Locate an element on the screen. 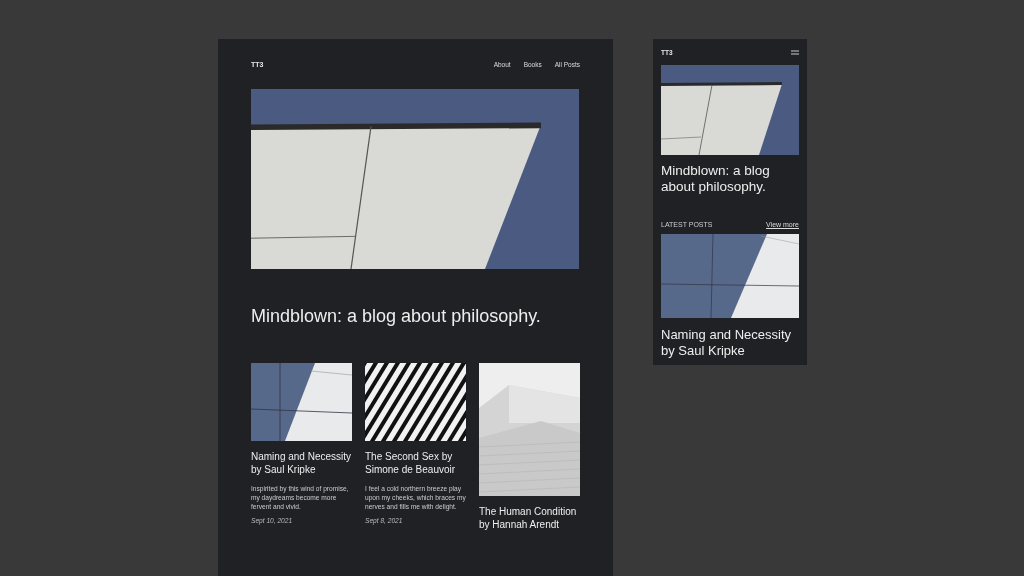 The height and width of the screenshot is (576, 1024). menu-icon is located at coordinates (795, 52).